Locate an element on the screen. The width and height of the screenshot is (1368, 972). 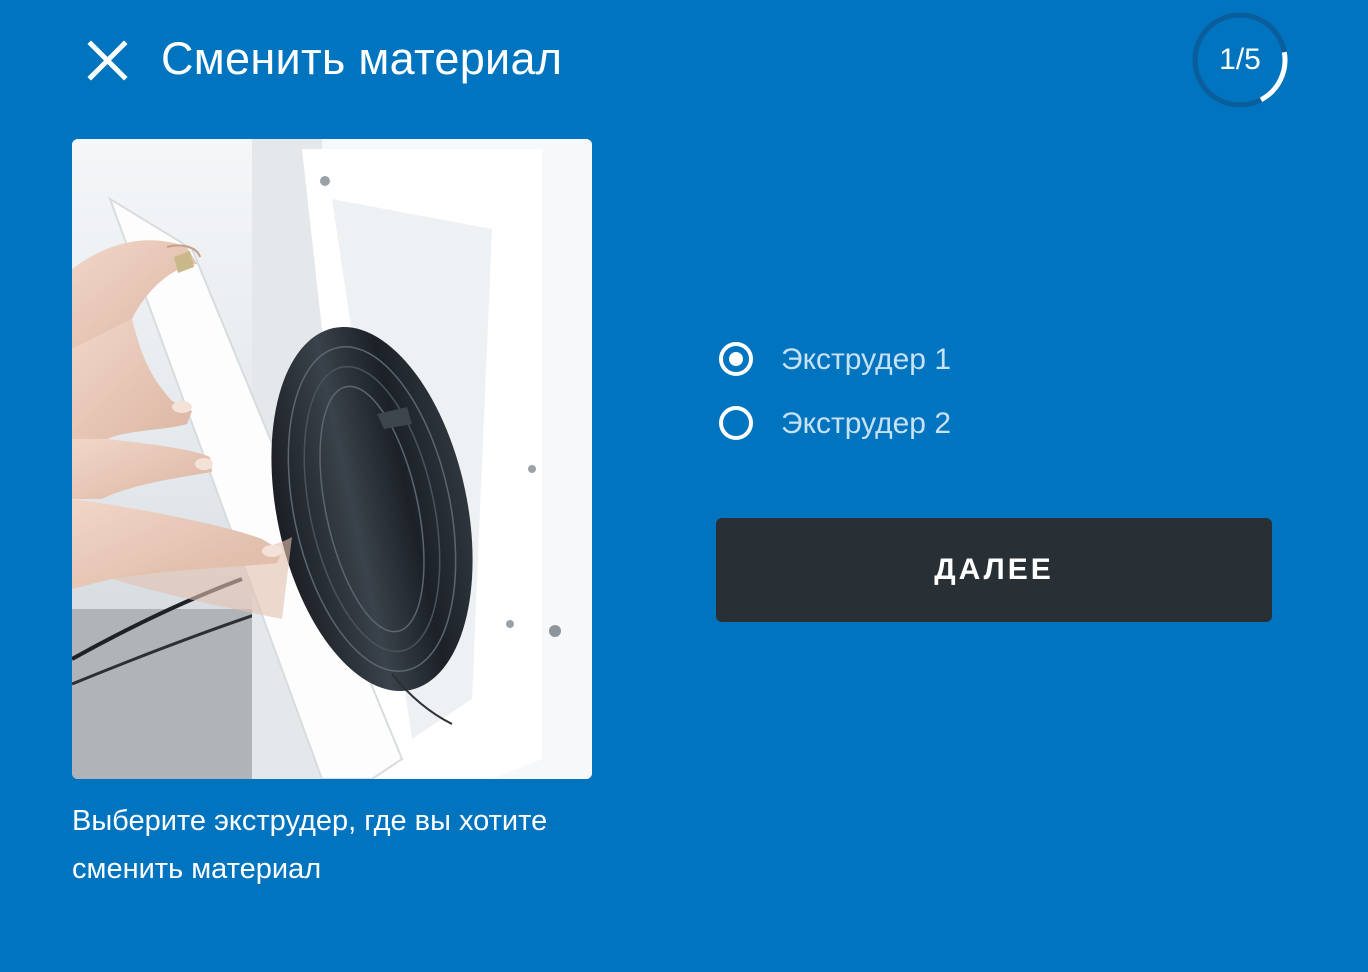
radio-unselected-icon is located at coordinates (736, 423).